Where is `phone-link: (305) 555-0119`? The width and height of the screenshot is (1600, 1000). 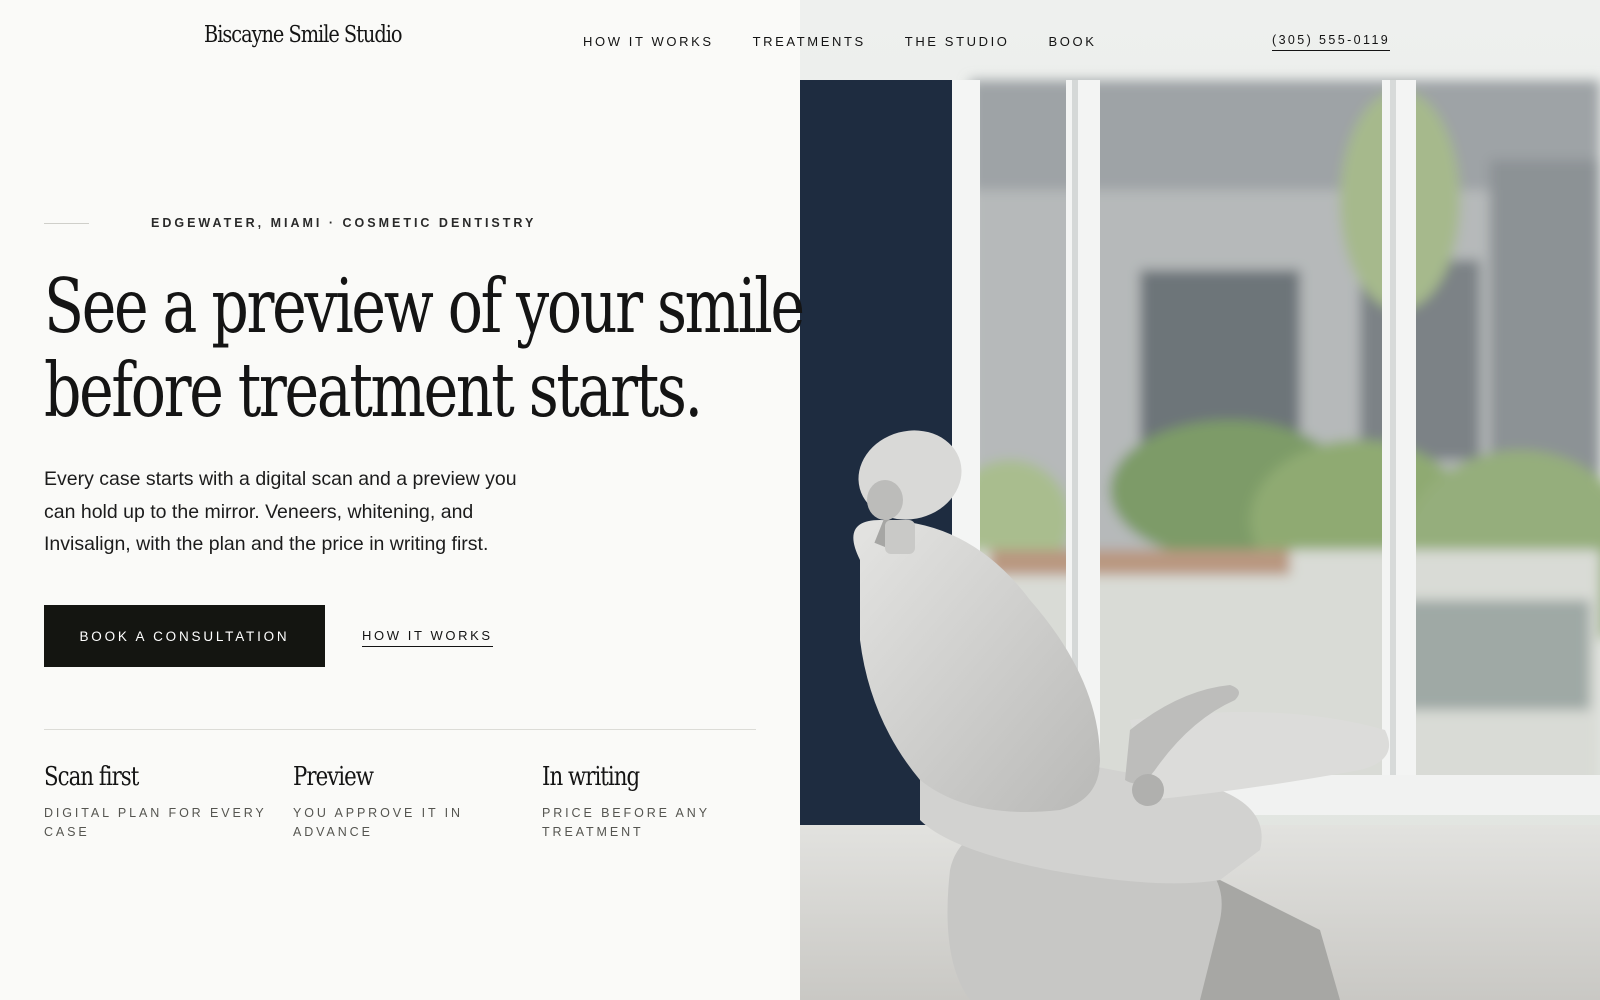 phone-link: (305) 555-0119 is located at coordinates (1331, 42).